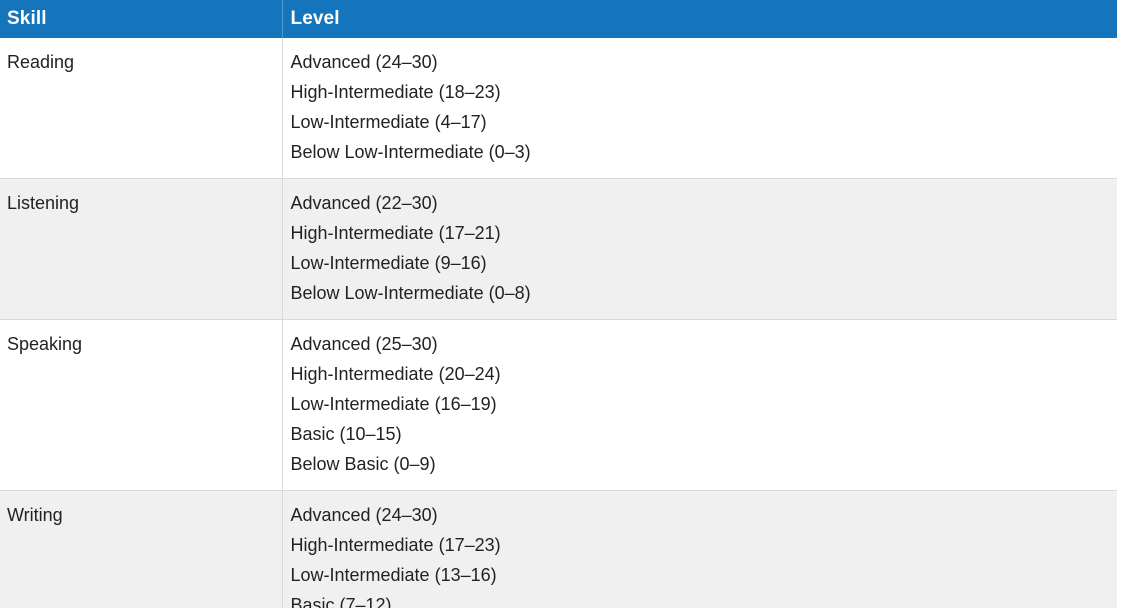  I want to click on level-item: Below Basic (0–9), so click(363, 464).